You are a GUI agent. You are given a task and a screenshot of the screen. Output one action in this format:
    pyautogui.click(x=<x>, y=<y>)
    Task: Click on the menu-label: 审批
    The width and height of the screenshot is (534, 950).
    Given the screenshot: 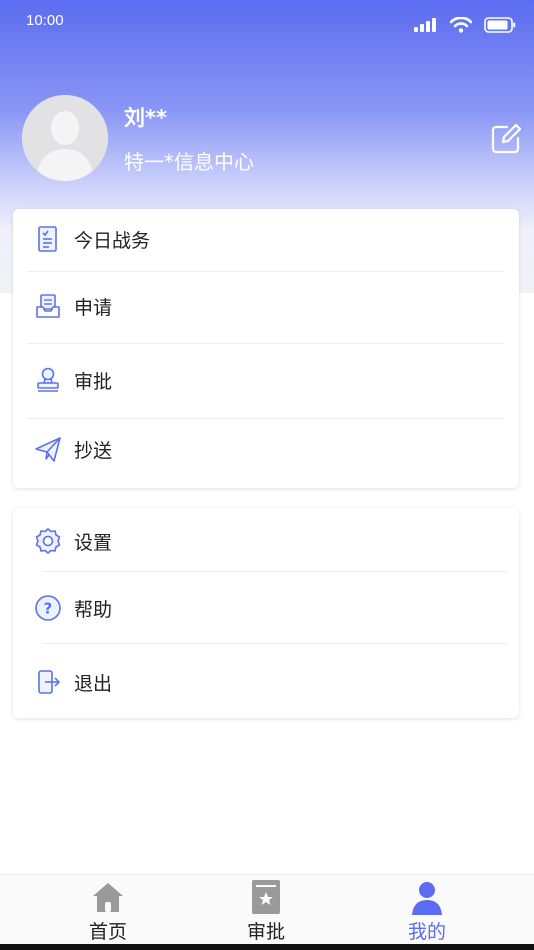 What is the action you would take?
    pyautogui.click(x=93, y=381)
    